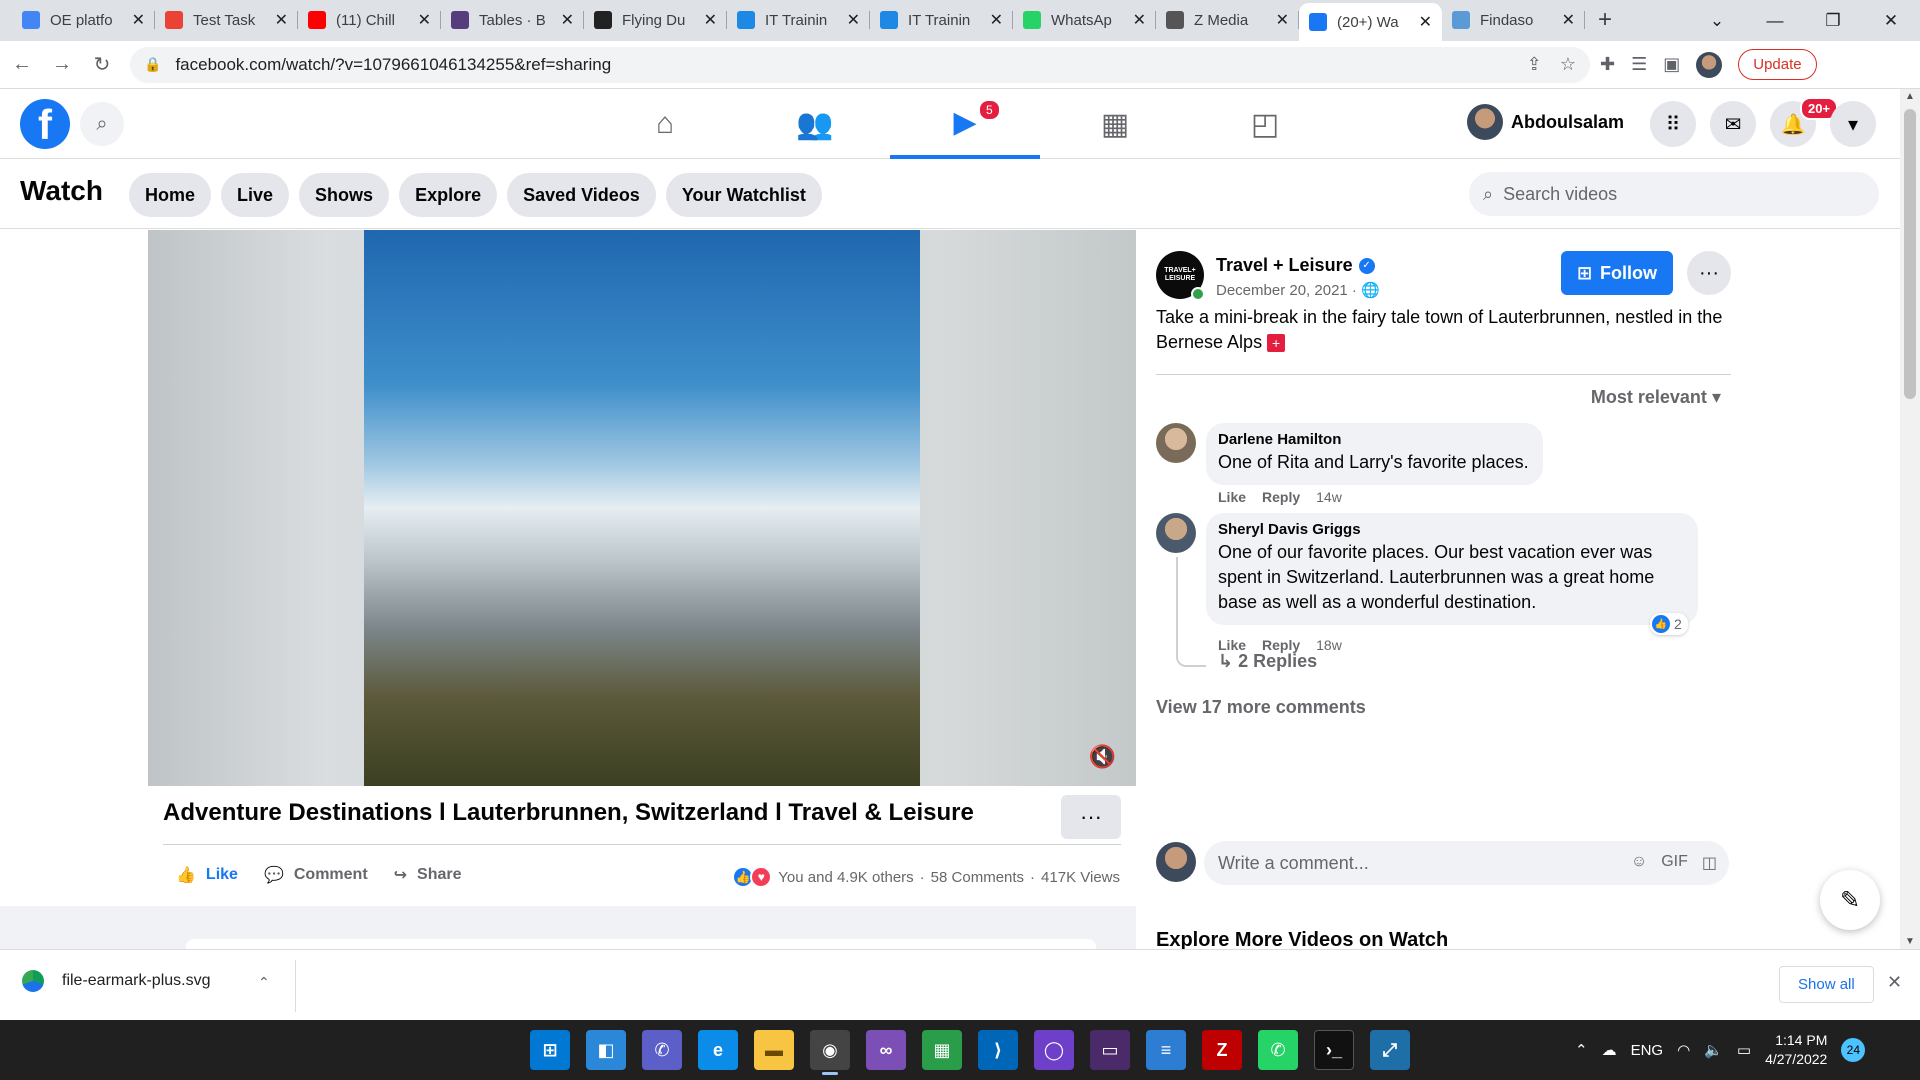 The width and height of the screenshot is (1920, 1080). What do you see at coordinates (1669, 624) in the screenshot?
I see `comment-reactions: 👍 2` at bounding box center [1669, 624].